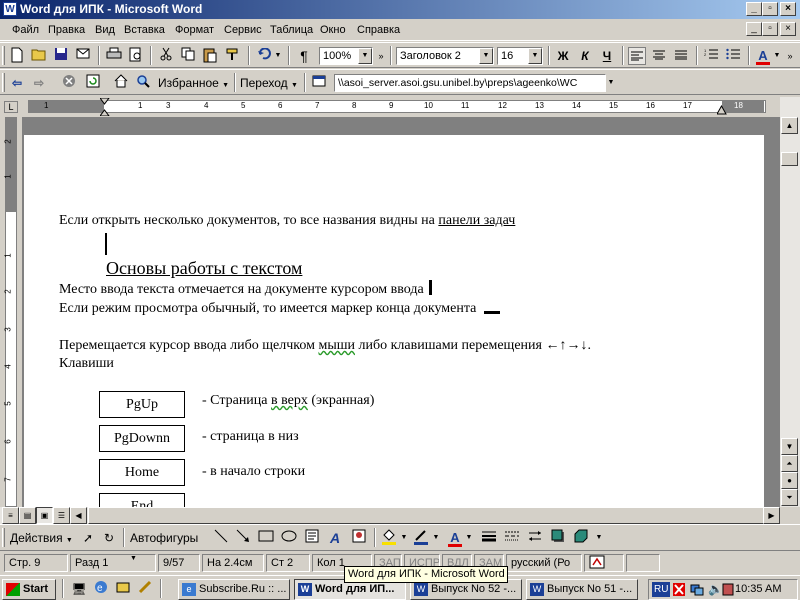 Image resolution: width=800 pixels, height=600 pixels. Describe the element at coordinates (436, 538) in the screenshot. I see `line-color-dropdown-icon: ▼` at that location.